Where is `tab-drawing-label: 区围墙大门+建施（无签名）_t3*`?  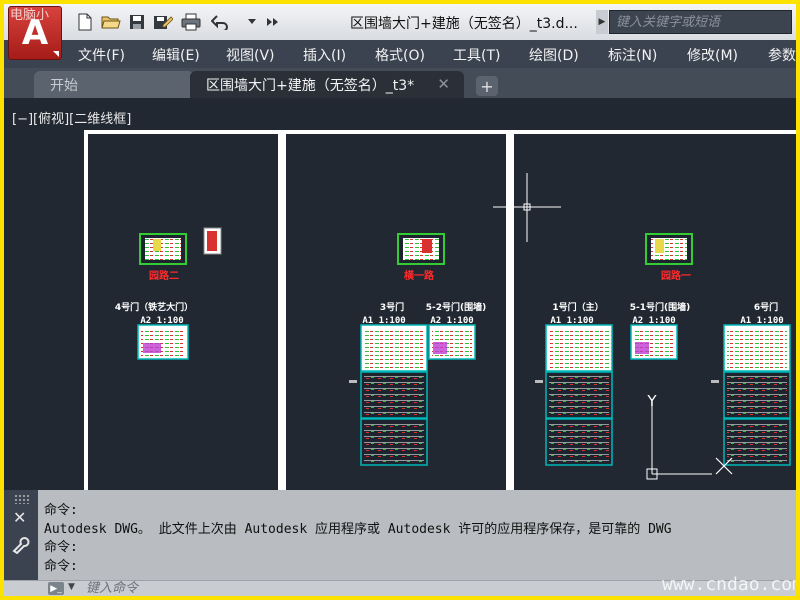
tab-drawing-label: 区围墙大门+建施（无签名）_t3* is located at coordinates (310, 85).